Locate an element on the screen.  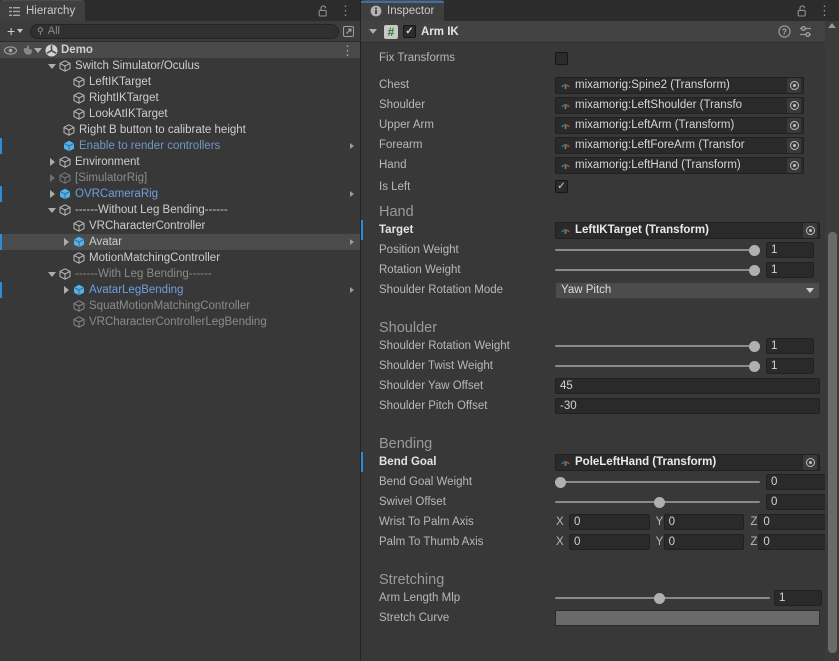
arm-length-mlp-input: 1 is located at coordinates (798, 598).